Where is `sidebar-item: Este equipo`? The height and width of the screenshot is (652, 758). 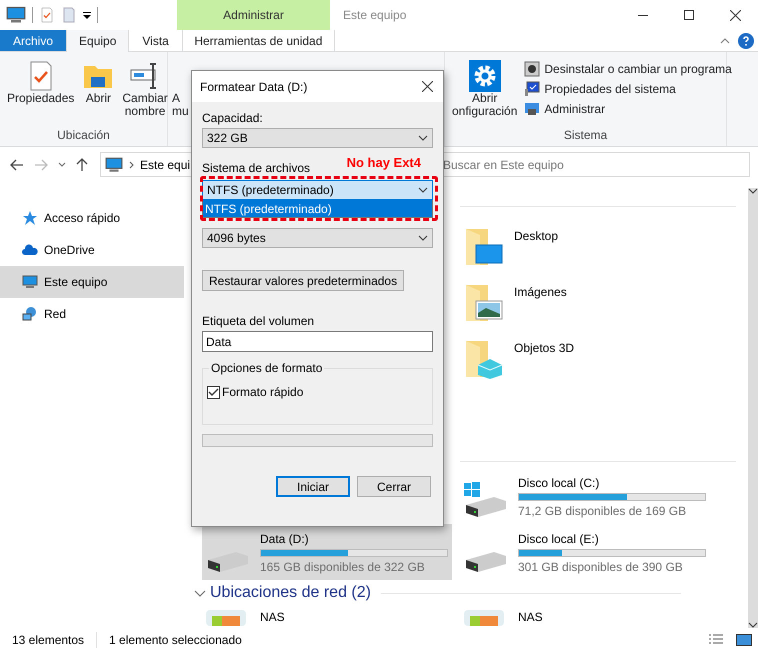 sidebar-item: Este equipo is located at coordinates (92, 282).